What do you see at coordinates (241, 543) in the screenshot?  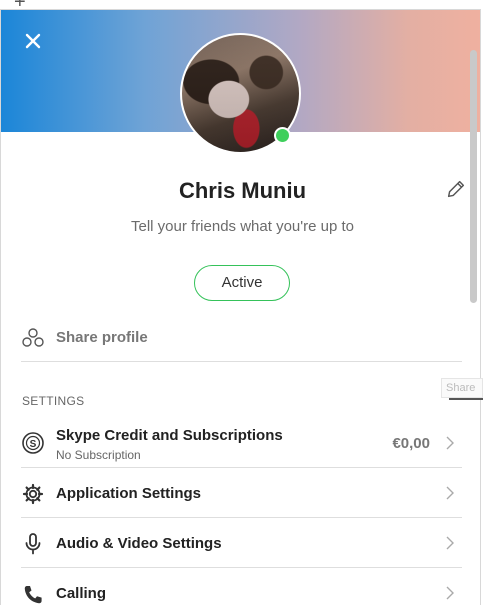 I see `settings-item-audio-video: Audio & Video Settings` at bounding box center [241, 543].